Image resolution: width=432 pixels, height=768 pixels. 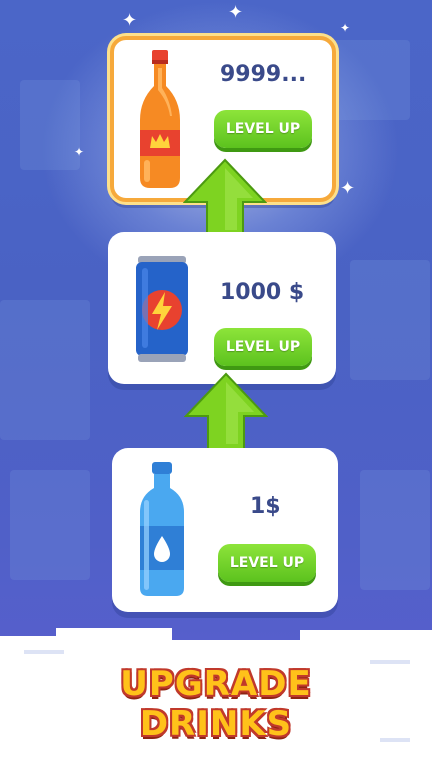 I want to click on energy-can-icon, so click(x=162, y=309).